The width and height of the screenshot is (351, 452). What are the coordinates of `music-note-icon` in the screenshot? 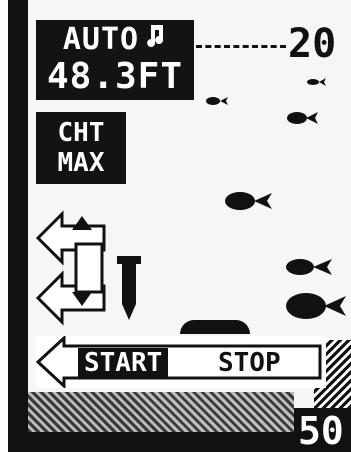 It's located at (156, 40).